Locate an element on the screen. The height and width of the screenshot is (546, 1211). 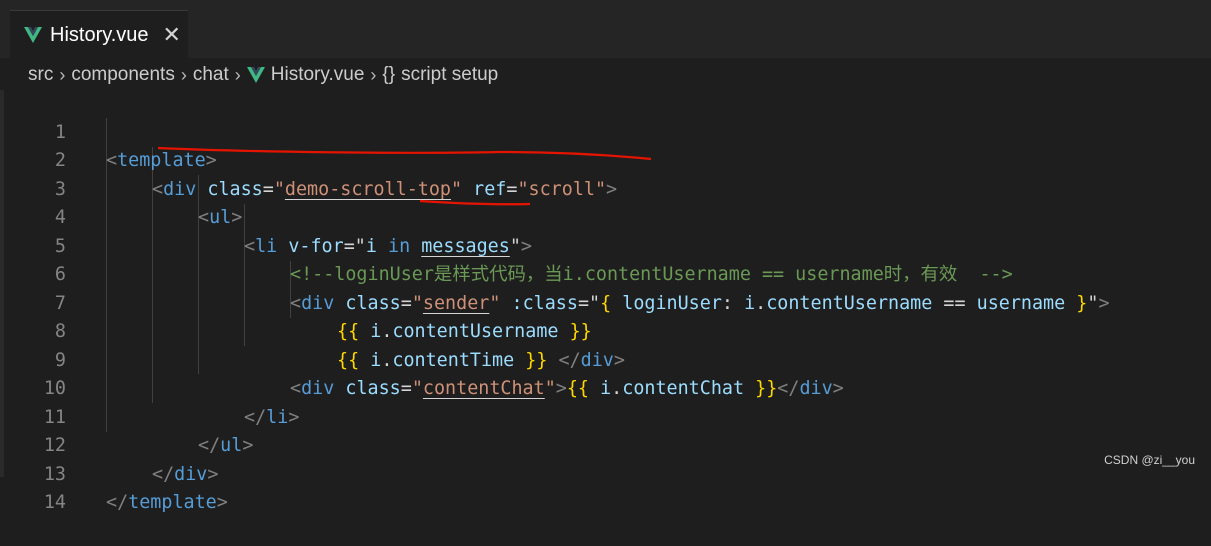
code-line: 8 {{ i.contentTime }} </div> is located at coordinates (605, 330).